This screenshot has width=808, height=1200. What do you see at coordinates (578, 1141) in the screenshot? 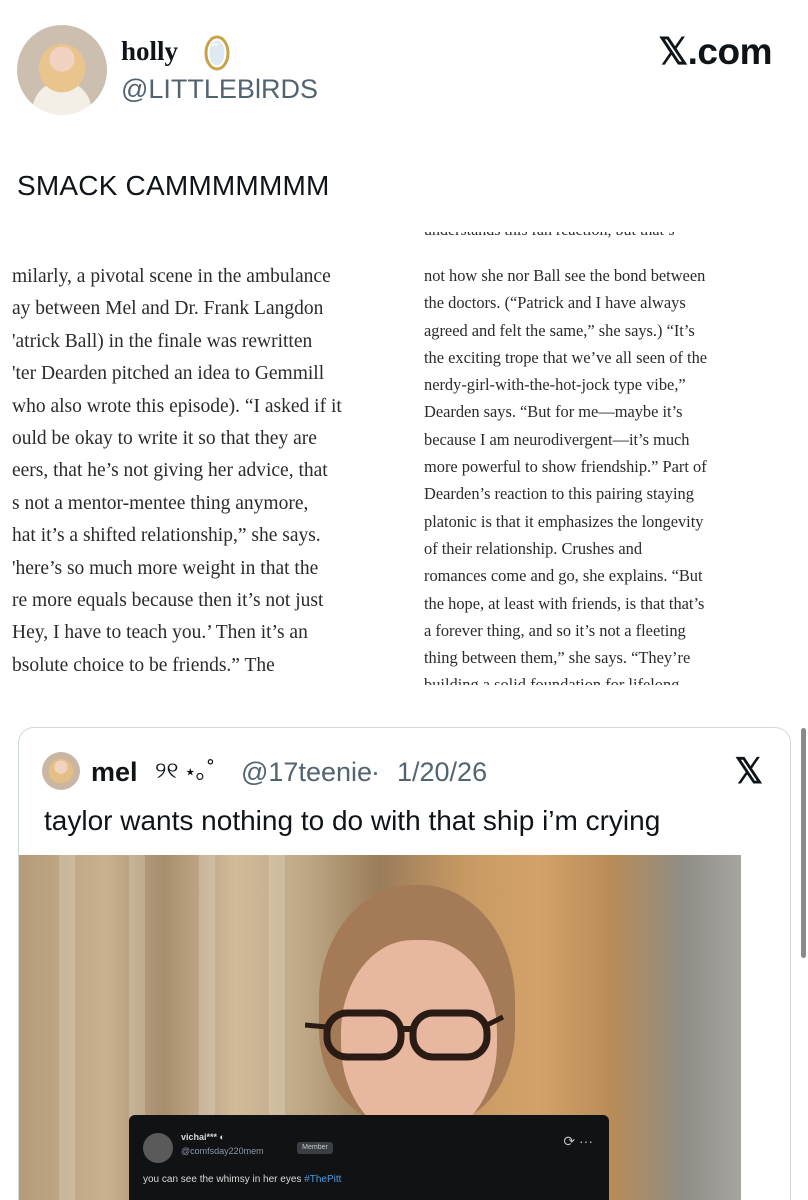
I see `overlay-more-icon: ⟳ ···` at bounding box center [578, 1141].